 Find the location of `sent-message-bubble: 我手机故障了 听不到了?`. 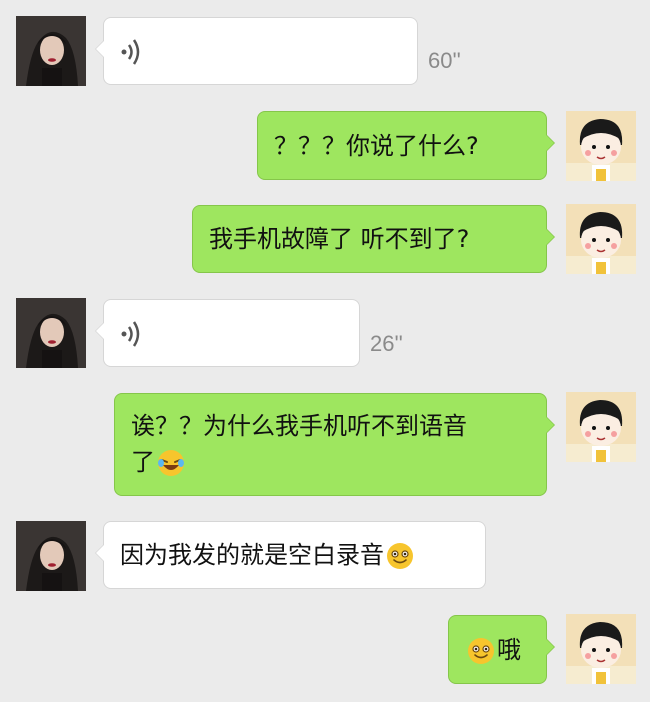

sent-message-bubble: 我手机故障了 听不到了? is located at coordinates (373, 239).